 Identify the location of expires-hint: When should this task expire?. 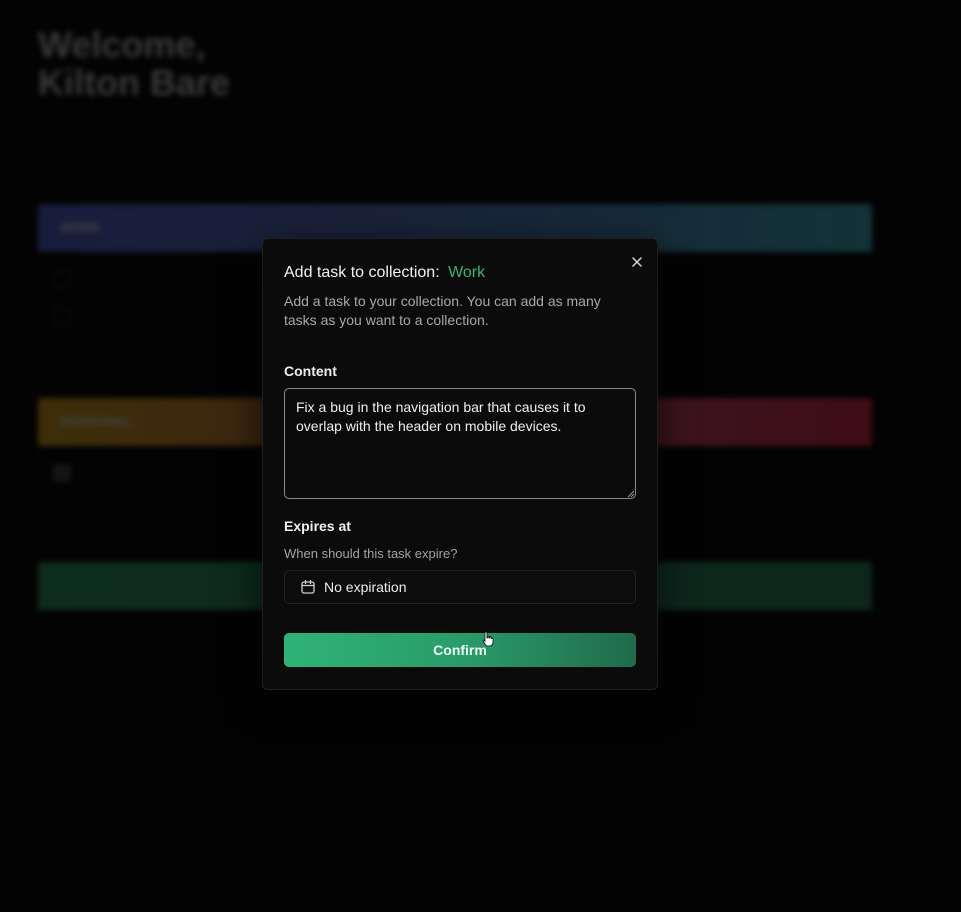
(371, 553).